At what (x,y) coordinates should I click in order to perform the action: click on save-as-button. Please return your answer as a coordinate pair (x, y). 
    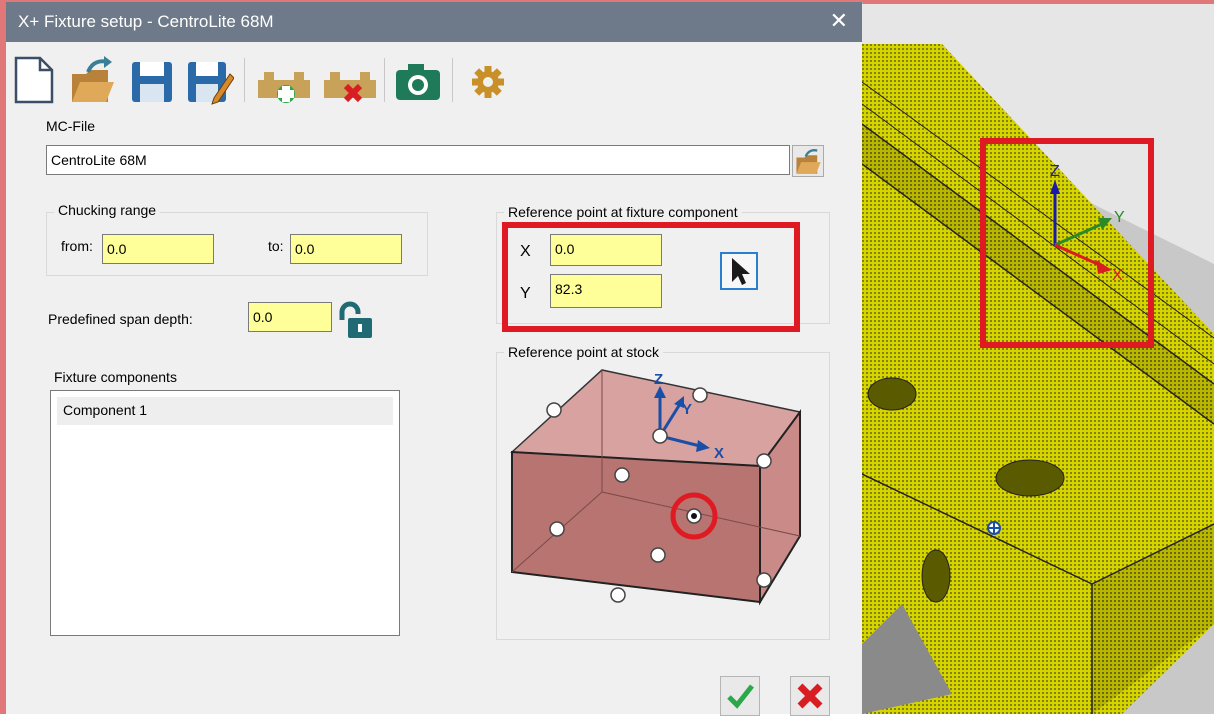
    Looking at the image, I should click on (210, 80).